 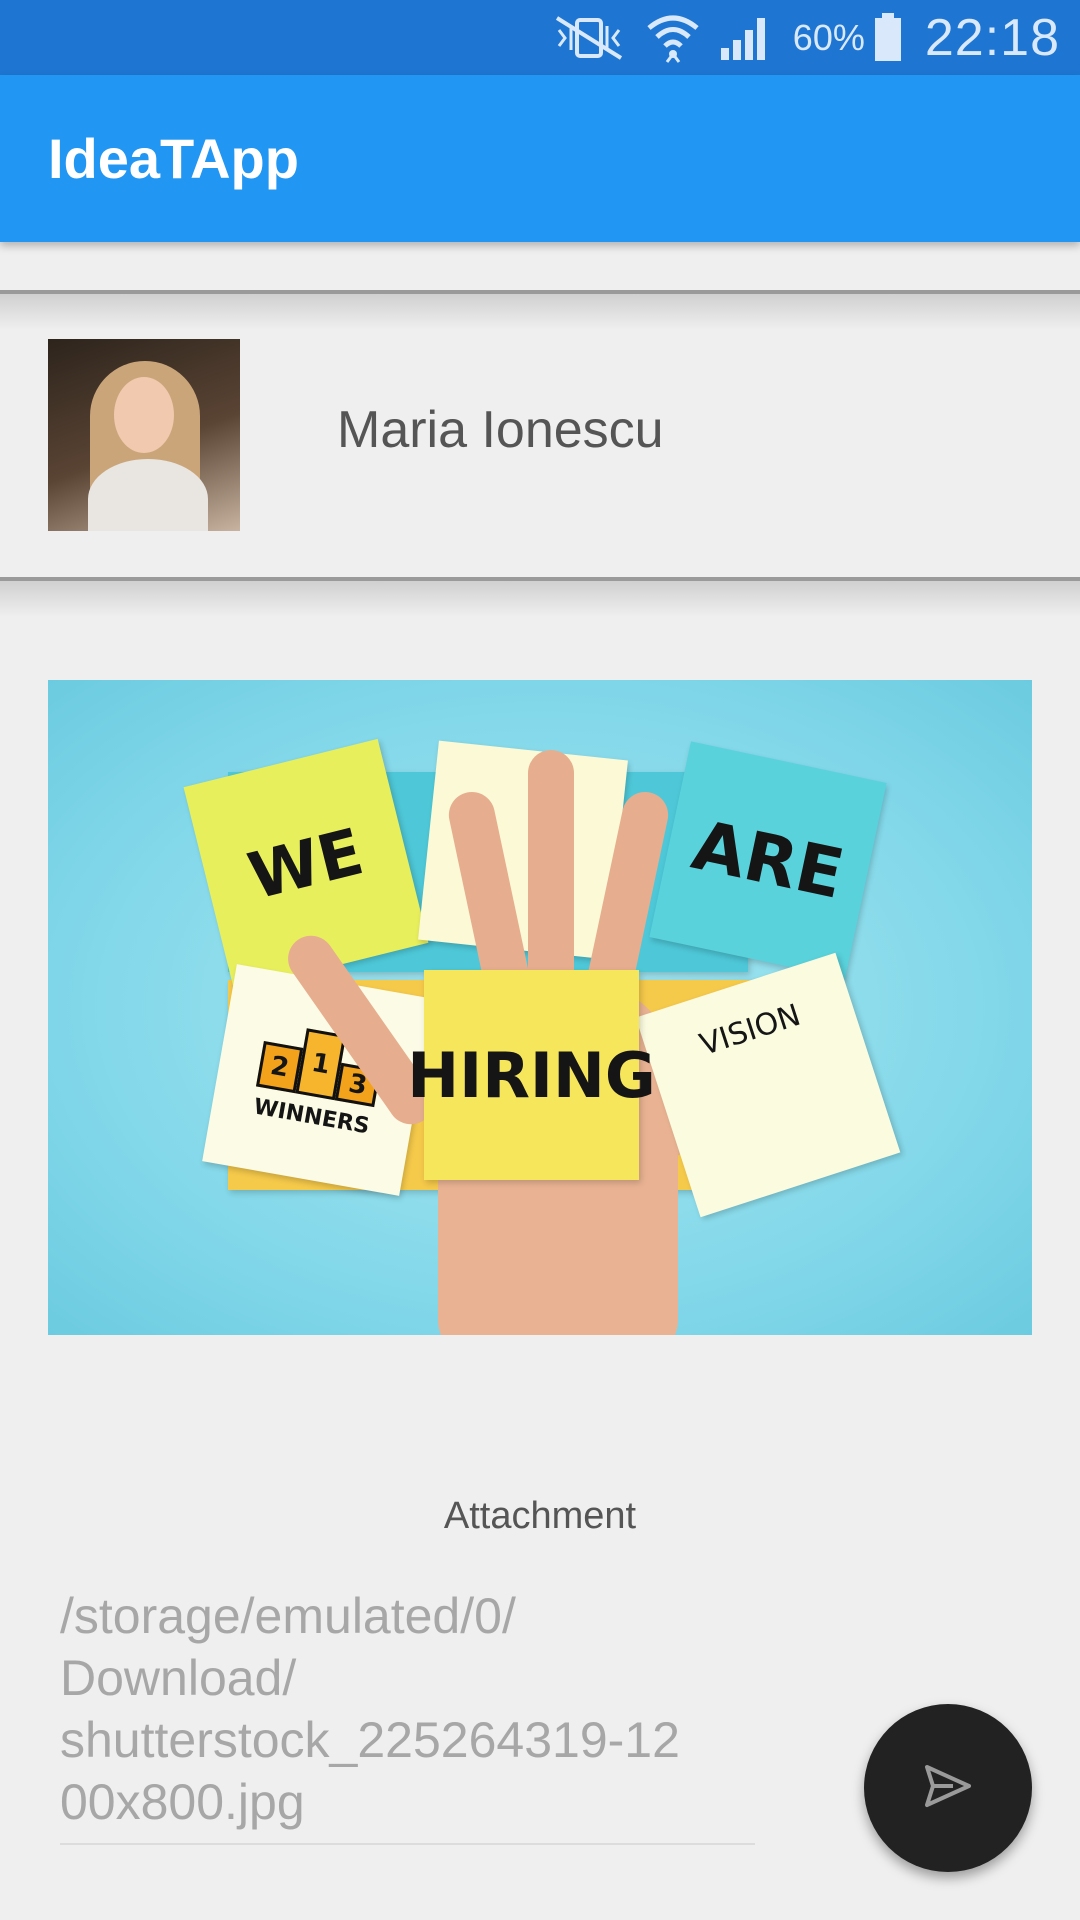 I want to click on note-hiring-text: HIRING, so click(x=531, y=1075).